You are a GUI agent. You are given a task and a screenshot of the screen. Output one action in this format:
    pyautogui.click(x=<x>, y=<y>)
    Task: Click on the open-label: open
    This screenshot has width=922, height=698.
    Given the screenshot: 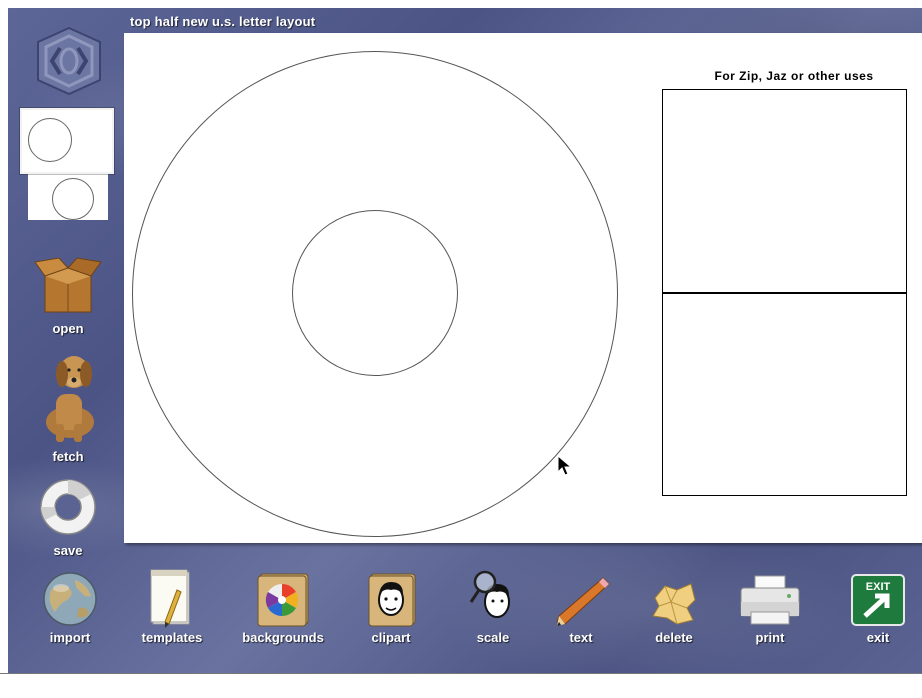 What is the action you would take?
    pyautogui.click(x=68, y=328)
    